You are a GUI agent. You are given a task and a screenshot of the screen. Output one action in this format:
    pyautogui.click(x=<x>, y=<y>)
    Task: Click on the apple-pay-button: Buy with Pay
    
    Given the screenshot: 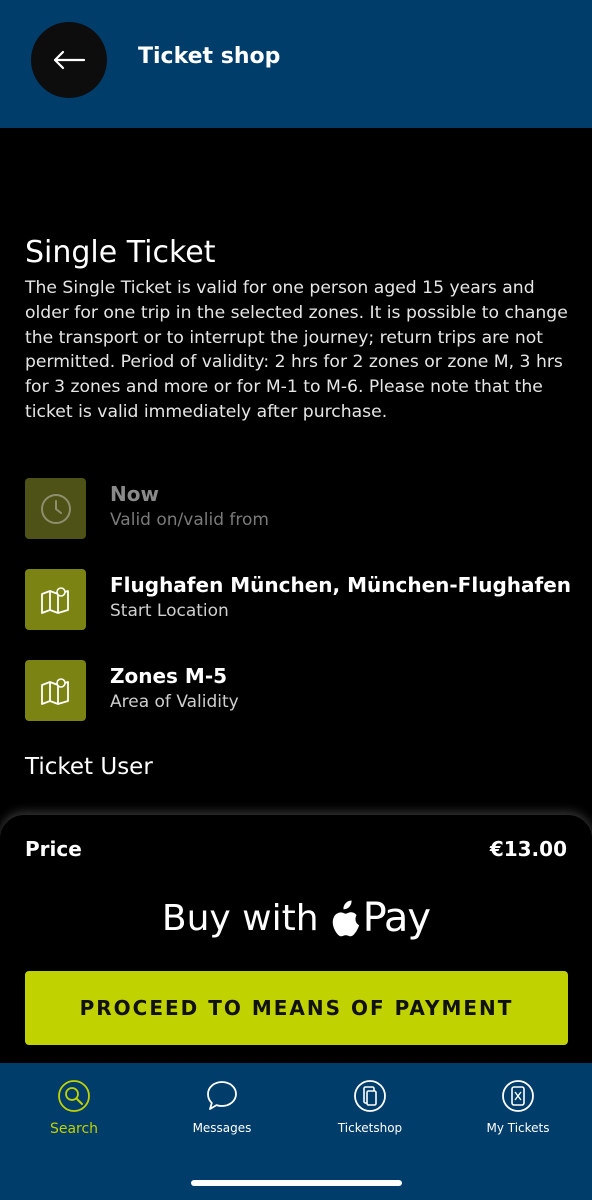 What is the action you would take?
    pyautogui.click(x=296, y=918)
    